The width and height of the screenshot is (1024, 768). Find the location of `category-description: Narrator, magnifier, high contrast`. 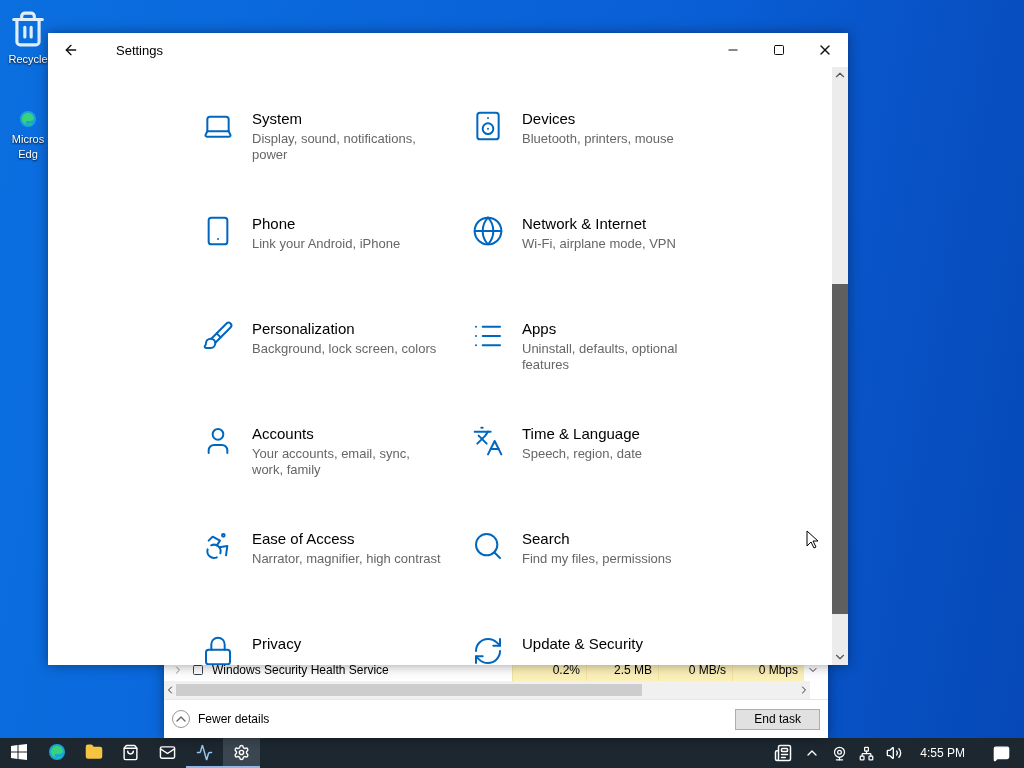

category-description: Narrator, magnifier, high contrast is located at coordinates (347, 559).